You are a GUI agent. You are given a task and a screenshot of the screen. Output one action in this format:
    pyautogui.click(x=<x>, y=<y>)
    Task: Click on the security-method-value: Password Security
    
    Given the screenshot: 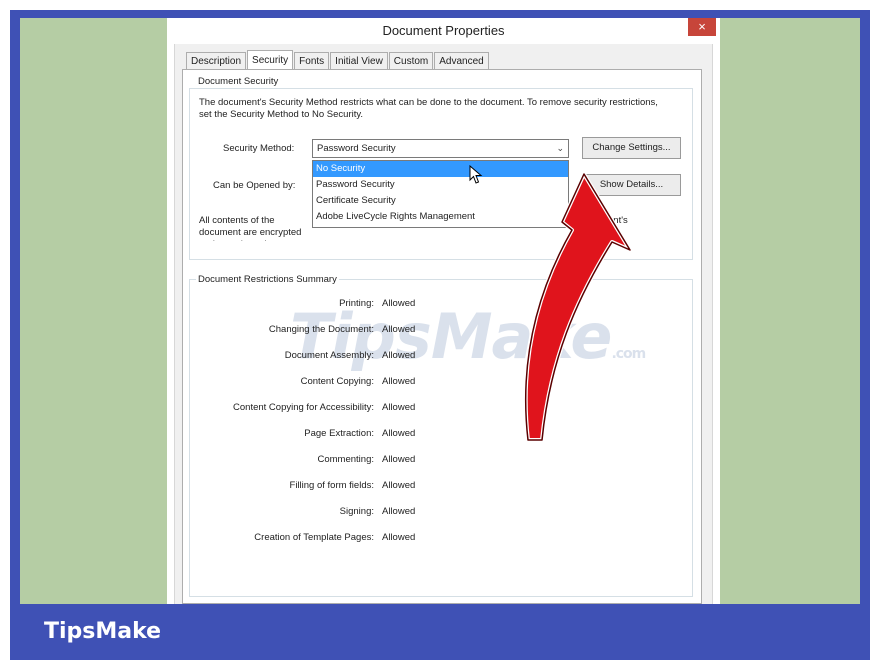 What is the action you would take?
    pyautogui.click(x=356, y=148)
    